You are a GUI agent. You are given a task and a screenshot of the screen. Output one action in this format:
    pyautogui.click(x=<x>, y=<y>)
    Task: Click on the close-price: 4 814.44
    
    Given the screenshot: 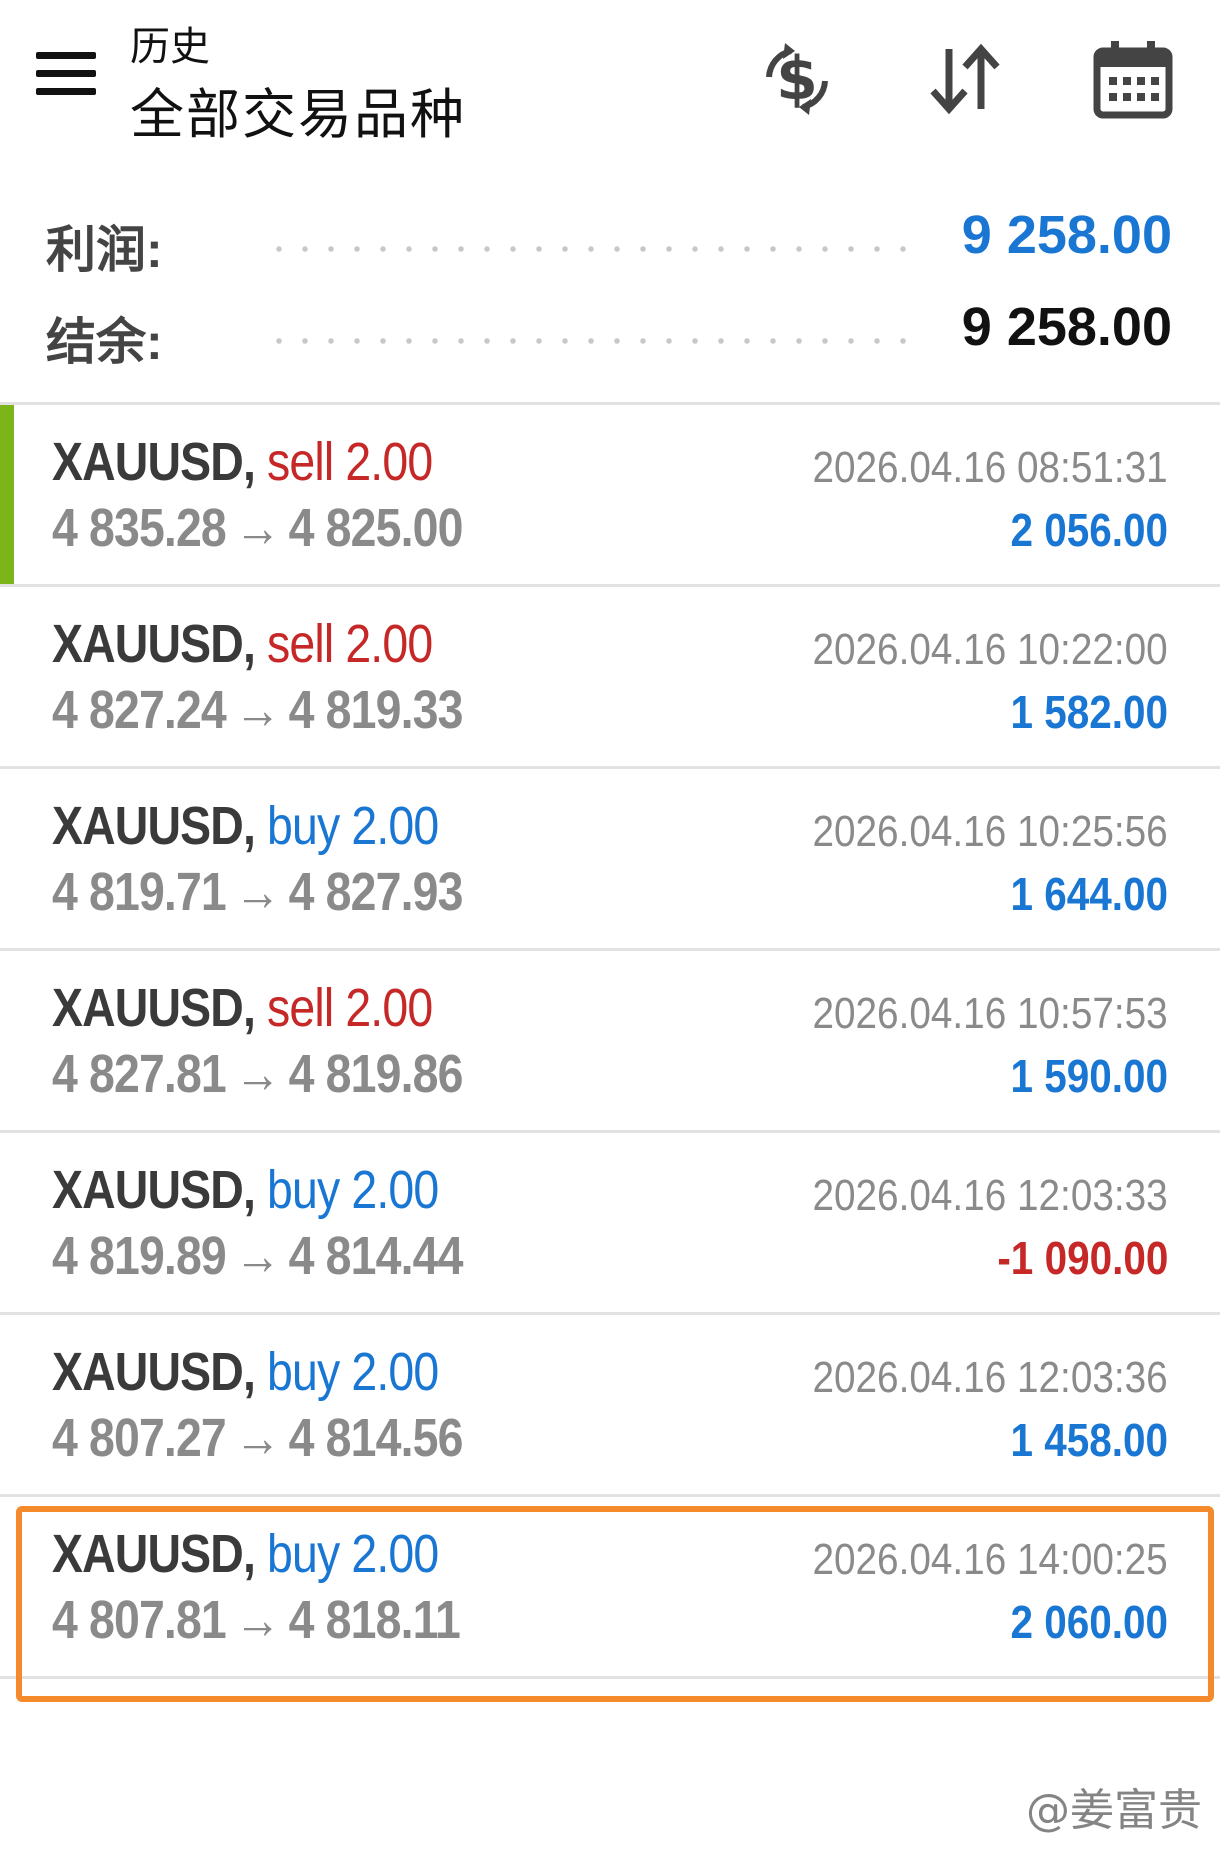 What is the action you would take?
    pyautogui.click(x=376, y=1256)
    